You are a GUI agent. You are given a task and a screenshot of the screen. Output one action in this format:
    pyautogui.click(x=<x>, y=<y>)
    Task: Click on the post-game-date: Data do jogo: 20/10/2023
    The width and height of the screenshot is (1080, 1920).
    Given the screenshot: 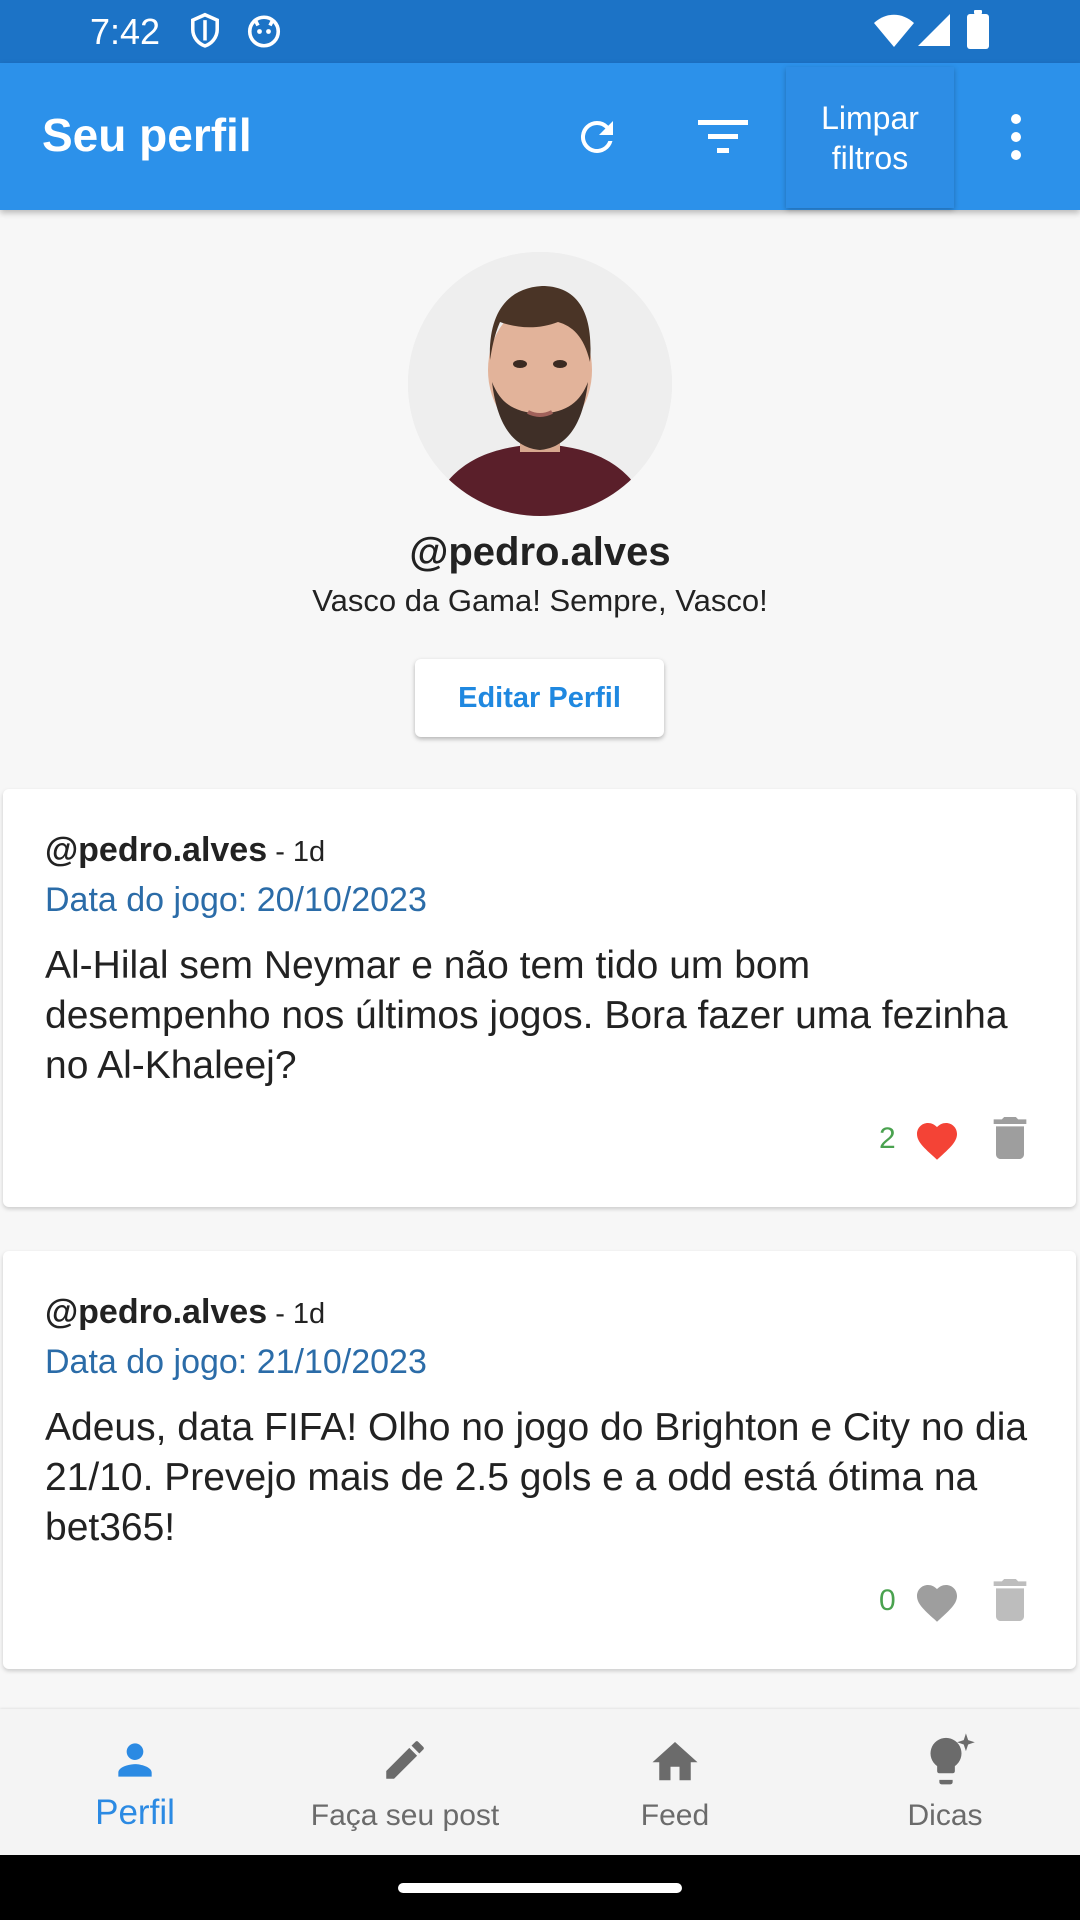 What is the action you would take?
    pyautogui.click(x=236, y=900)
    